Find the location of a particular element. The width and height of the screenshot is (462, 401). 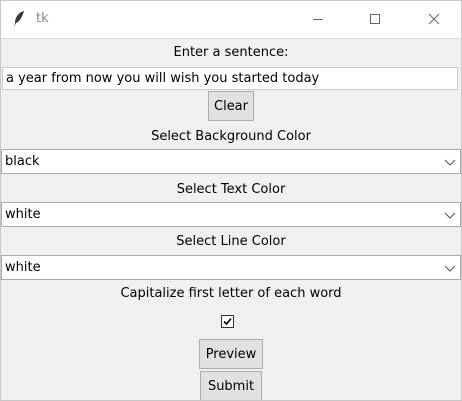

capitalize-checkbox is located at coordinates (227, 321).